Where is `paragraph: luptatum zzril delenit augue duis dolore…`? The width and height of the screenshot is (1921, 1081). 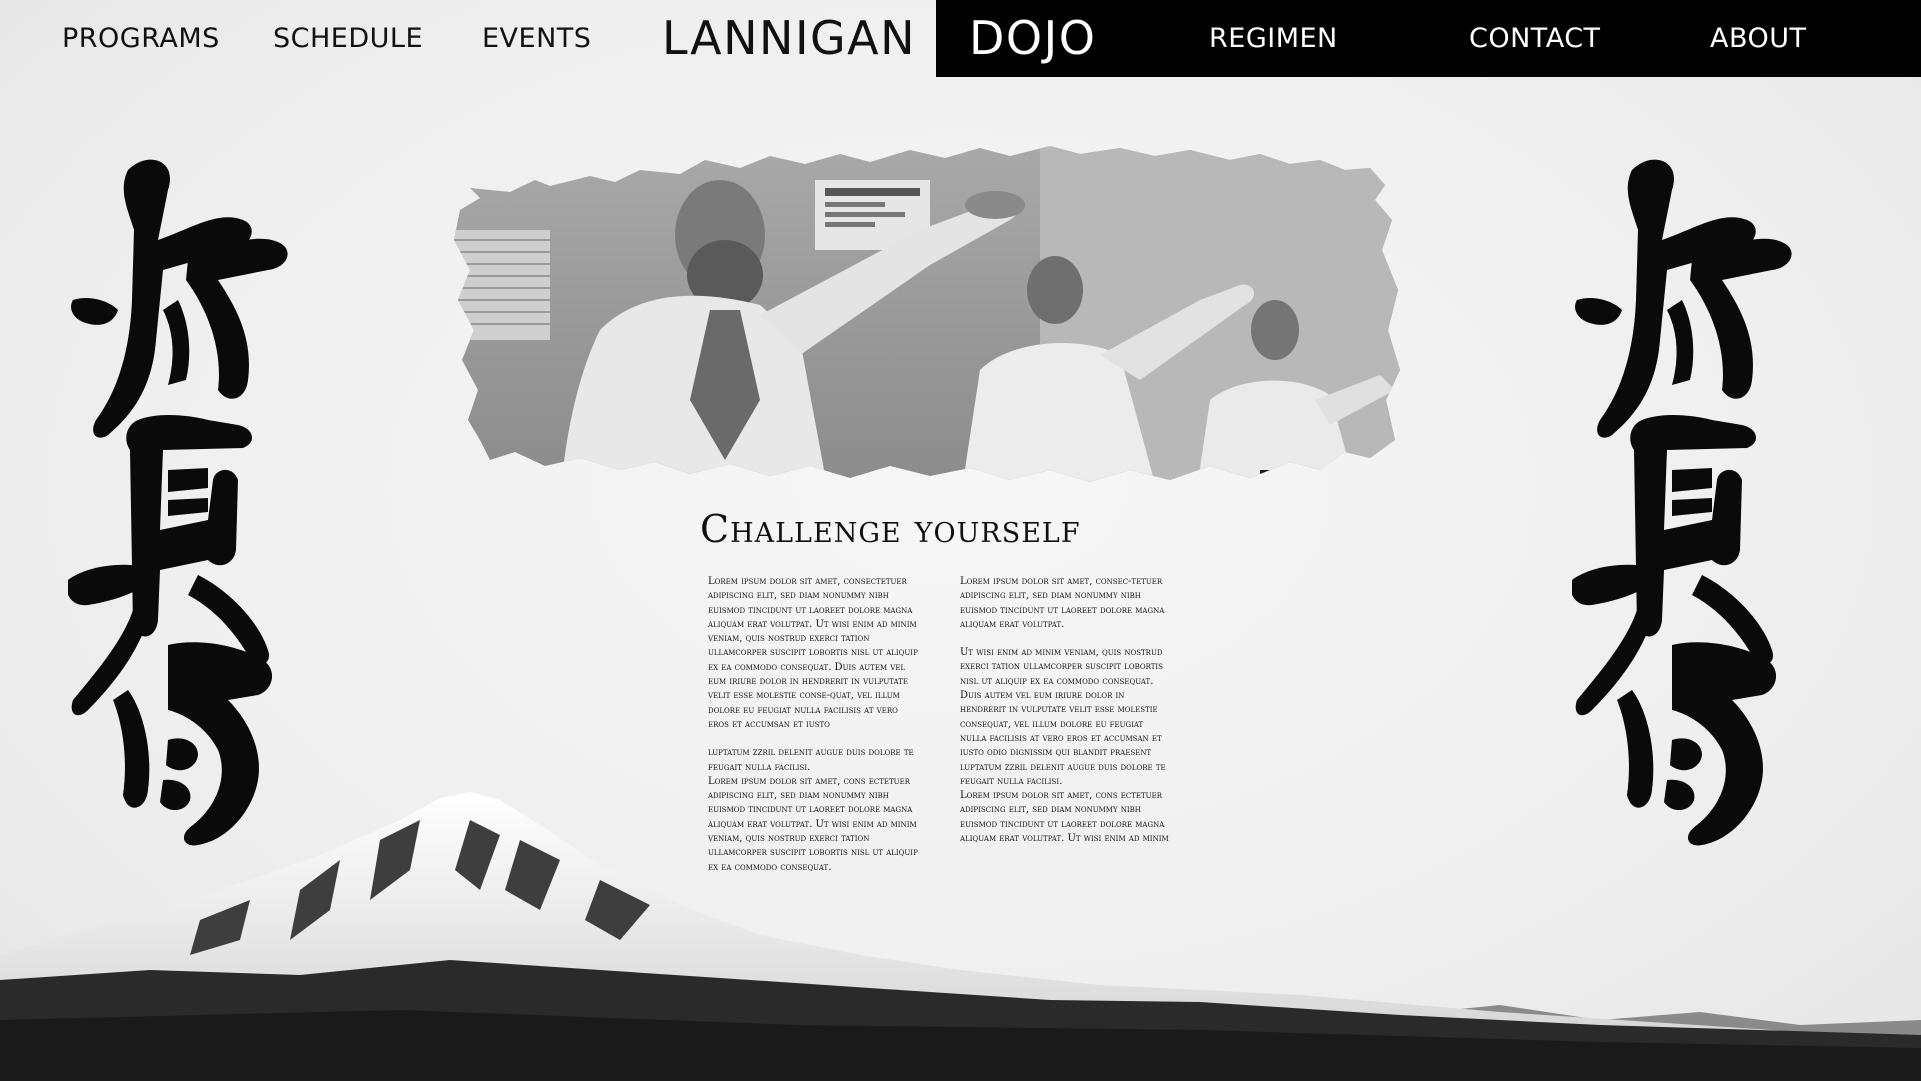
paragraph: luptatum zzril delenit augue duis dolore… is located at coordinates (811, 760).